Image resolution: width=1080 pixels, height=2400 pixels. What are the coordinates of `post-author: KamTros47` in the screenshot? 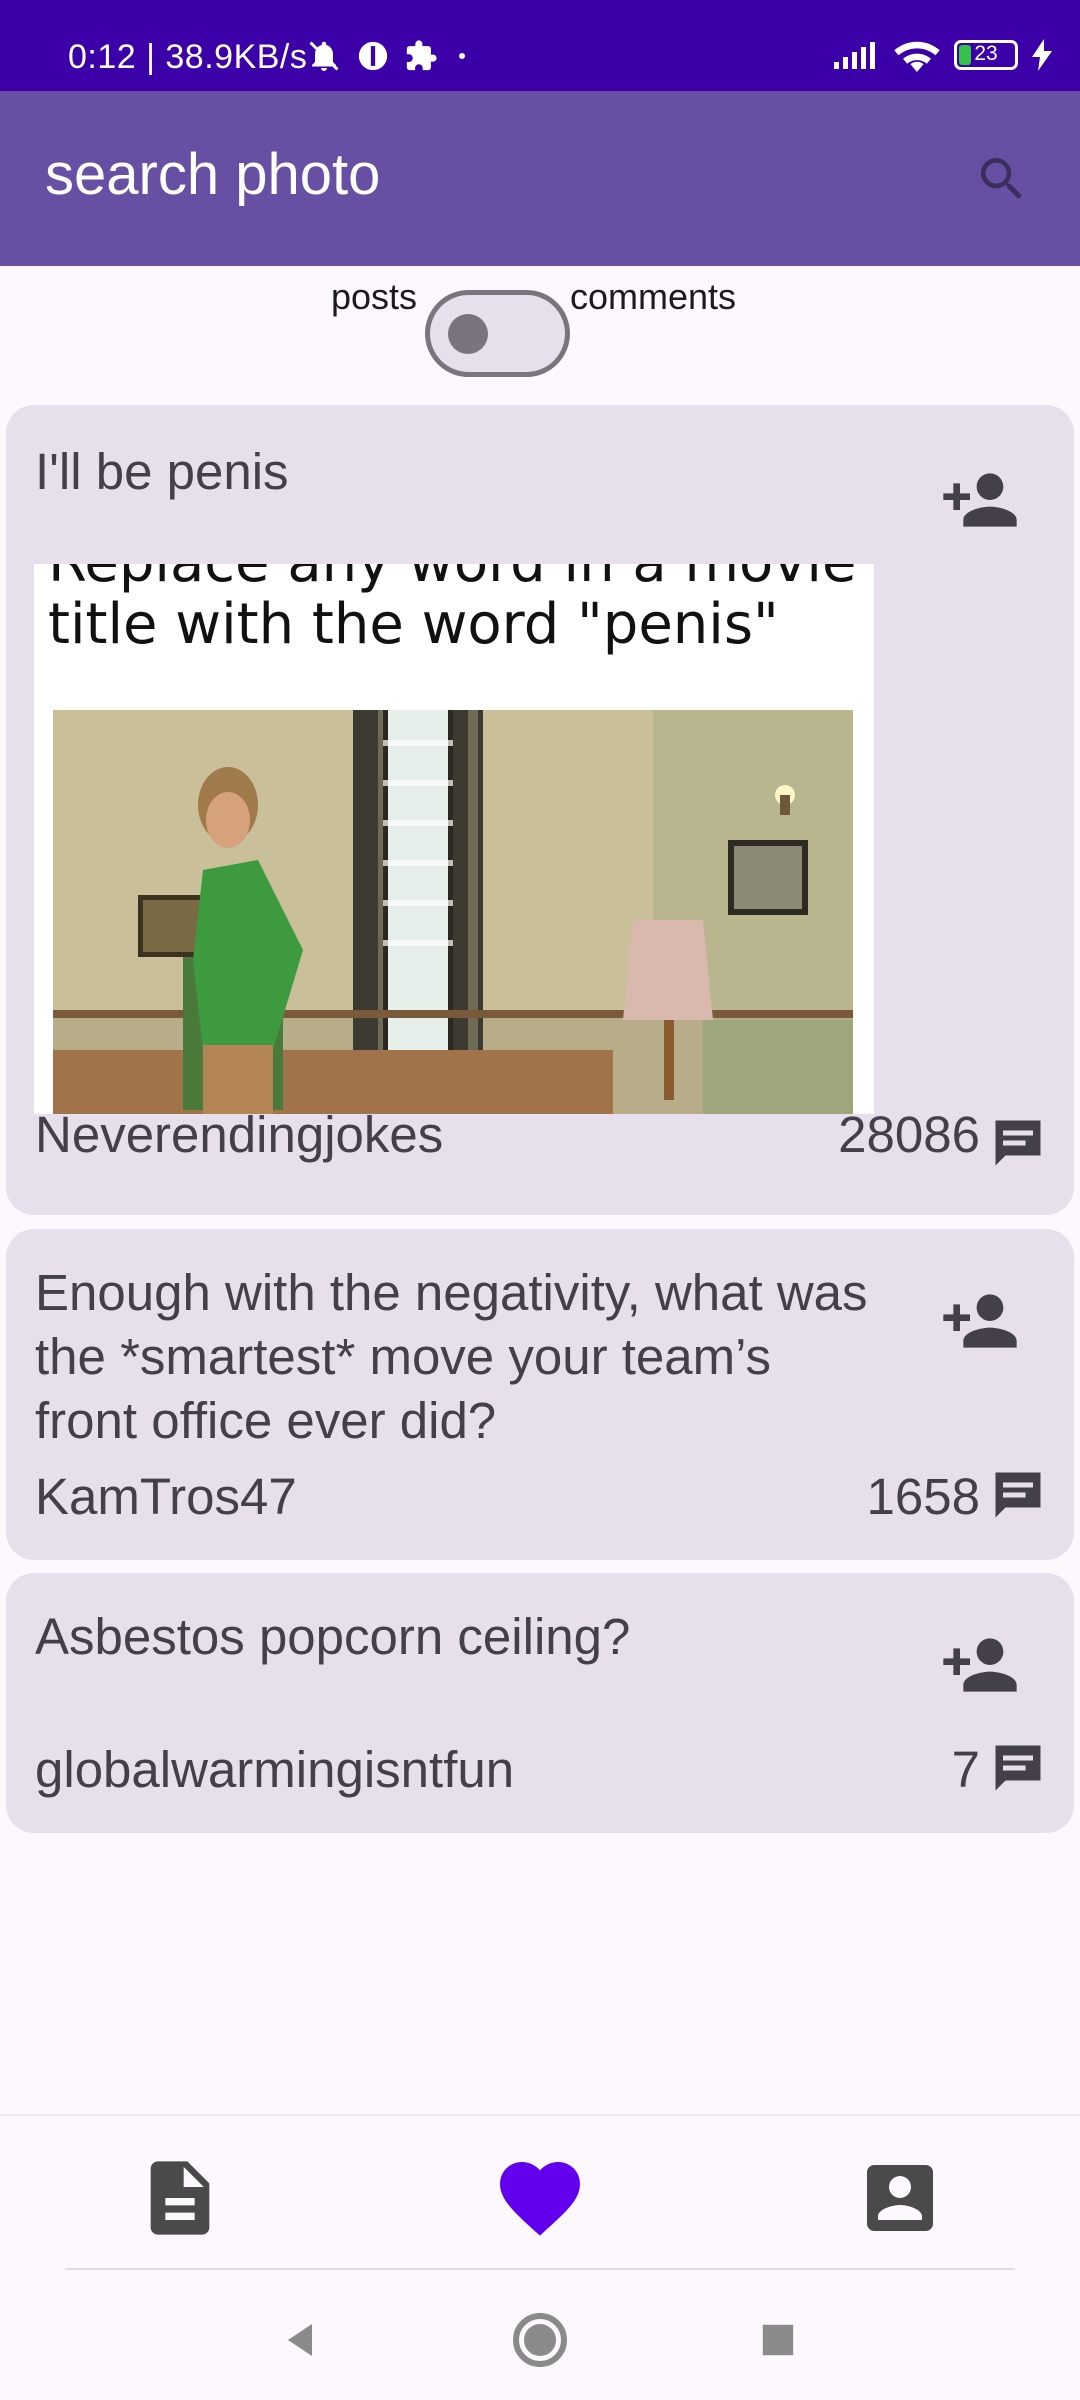 It's located at (166, 1496).